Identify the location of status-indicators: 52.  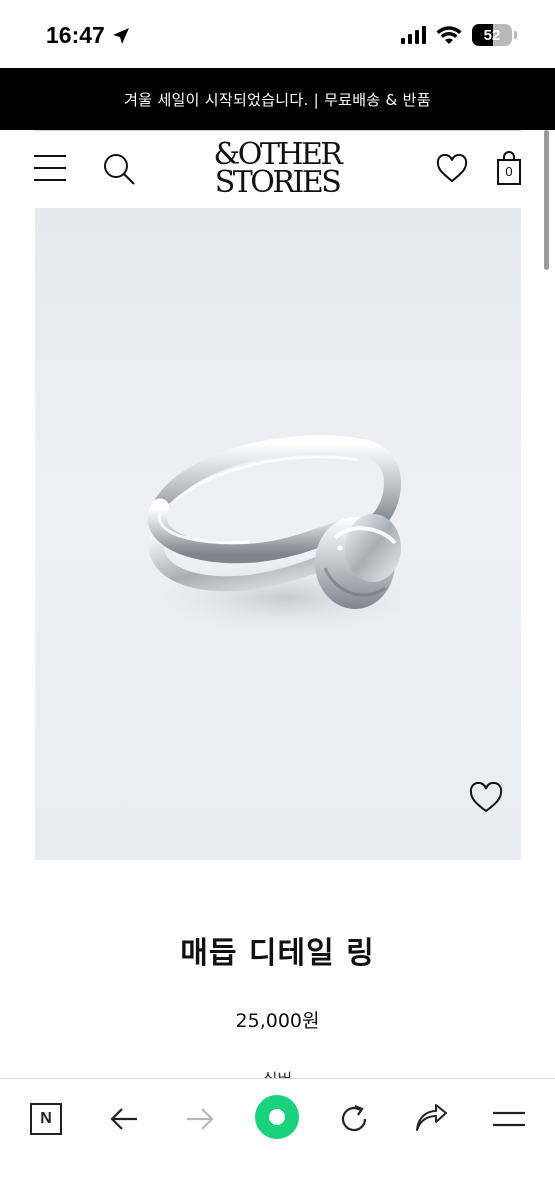
(459, 35).